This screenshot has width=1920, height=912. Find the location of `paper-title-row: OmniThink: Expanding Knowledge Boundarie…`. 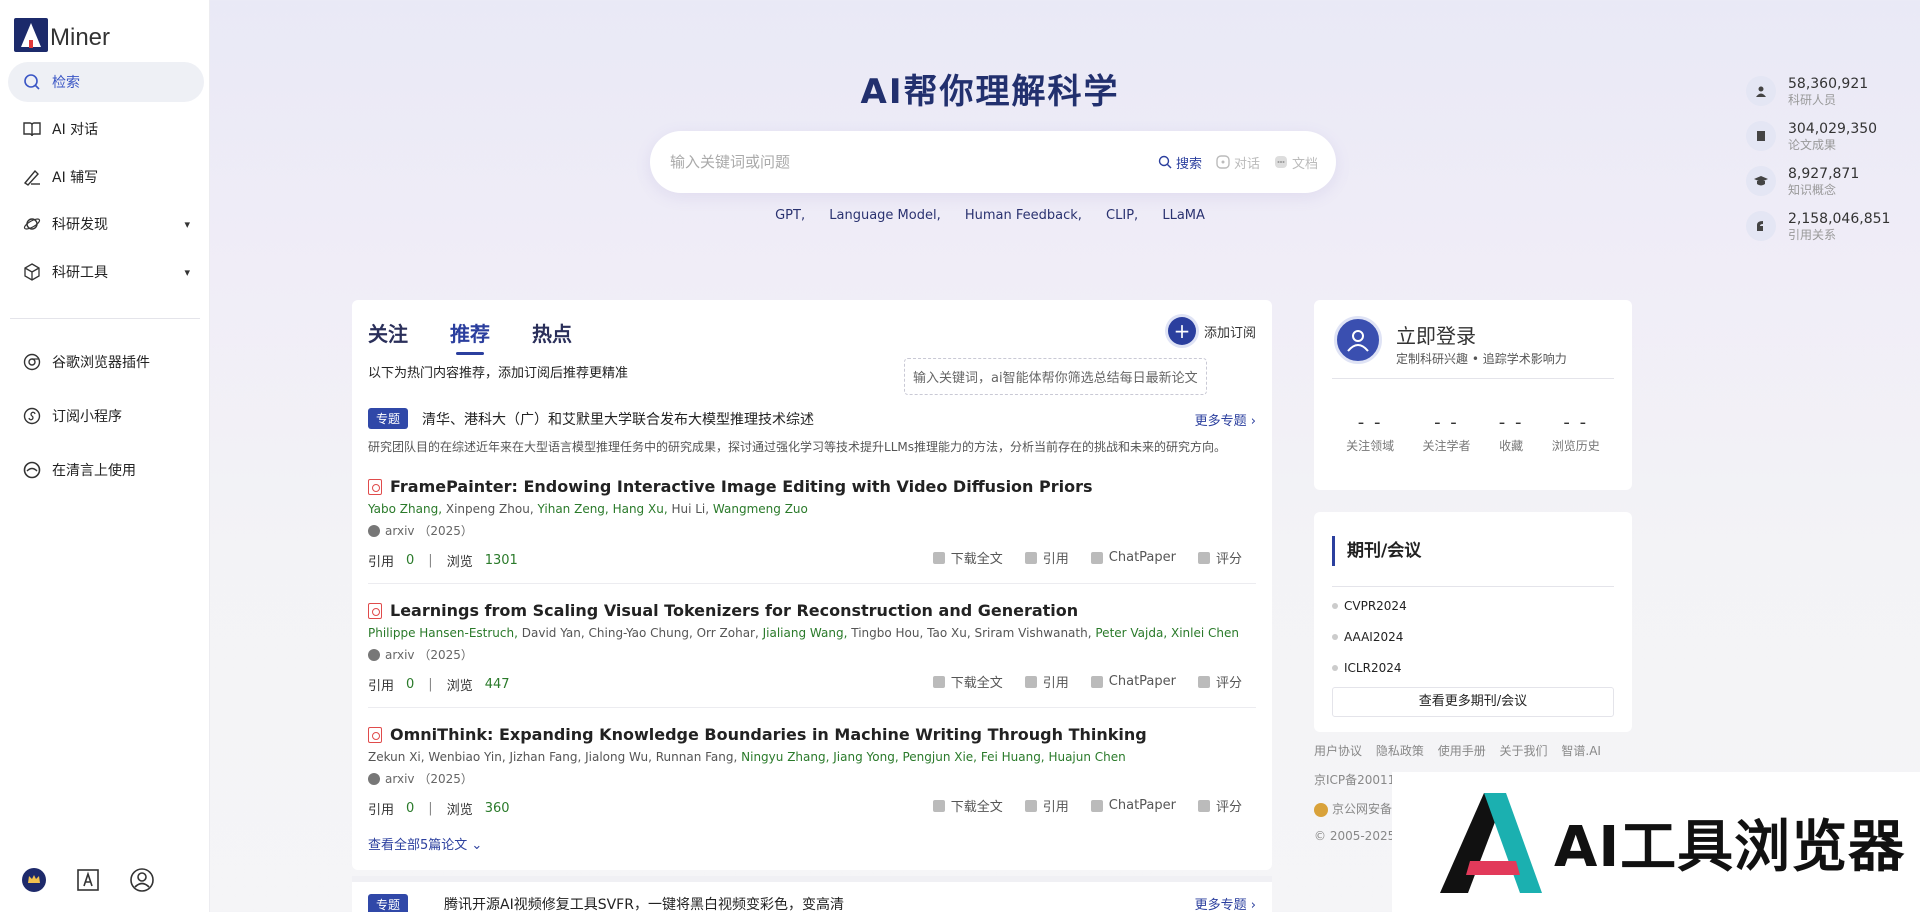

paper-title-row: OmniThink: Expanding Knowledge Boundarie… is located at coordinates (812, 734).